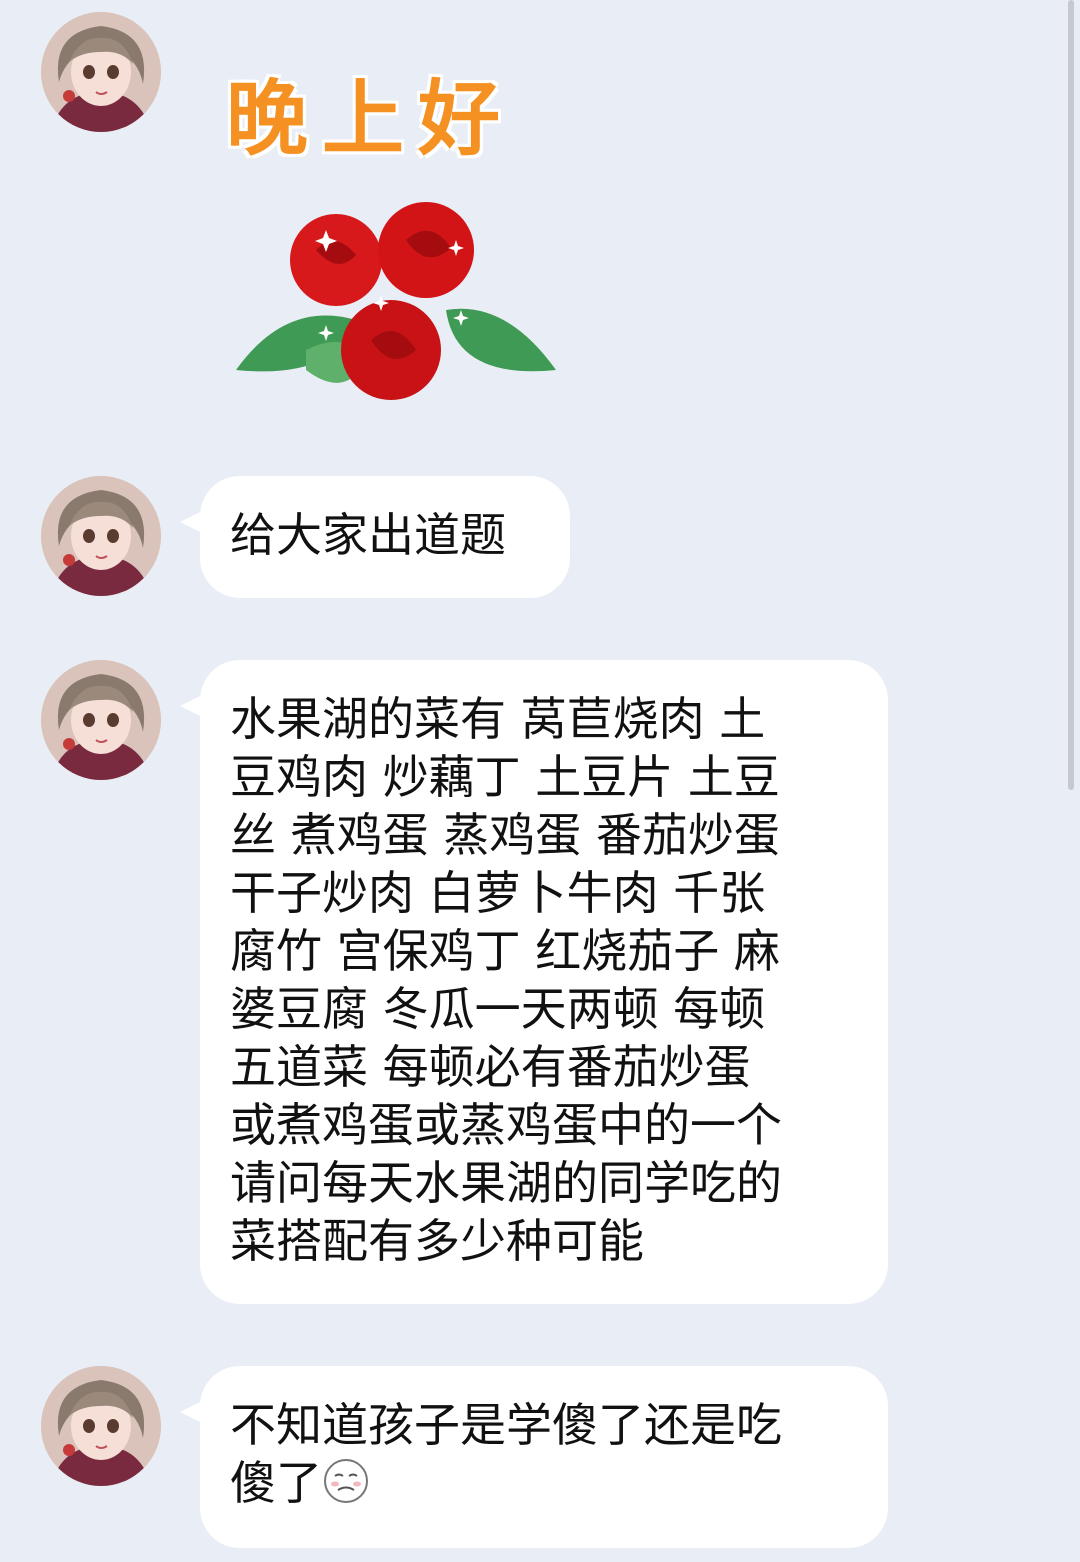 The height and width of the screenshot is (1562, 1080). I want to click on message-bubble: 不知道孩子是学傻了还是吃 傻了, so click(534, 1457).